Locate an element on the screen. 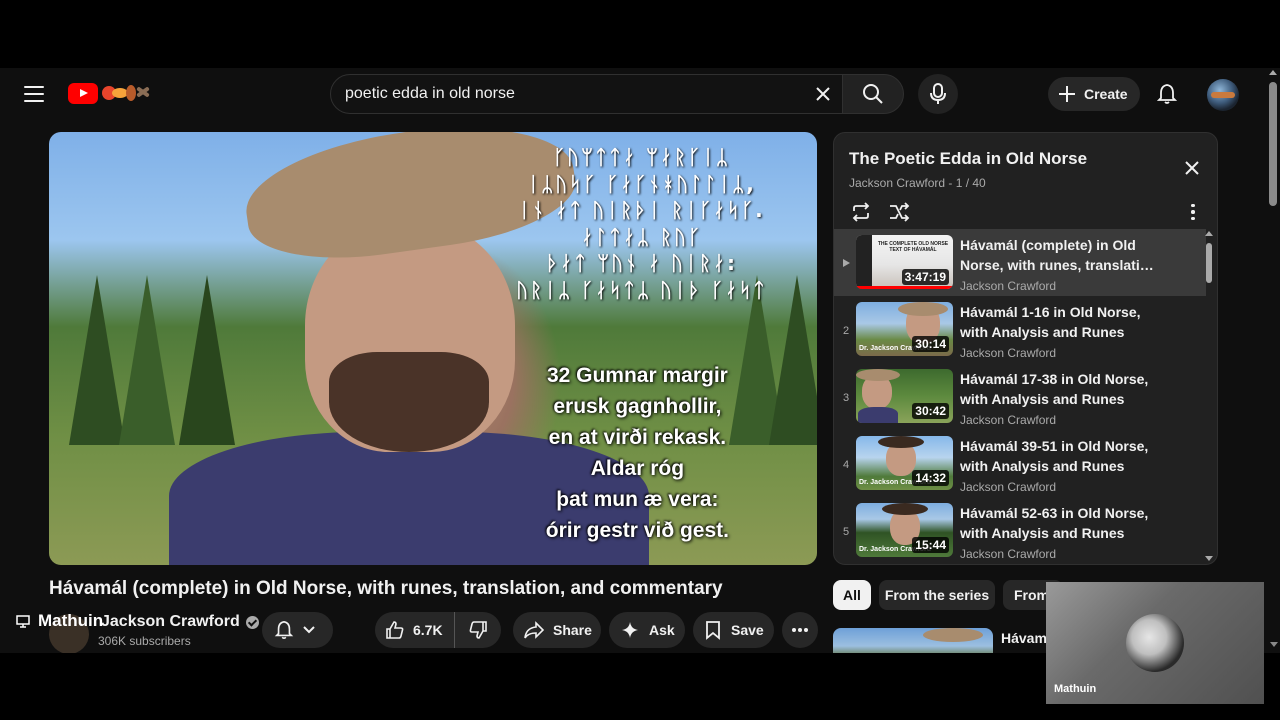  like-button: 6.7K is located at coordinates (415, 630).